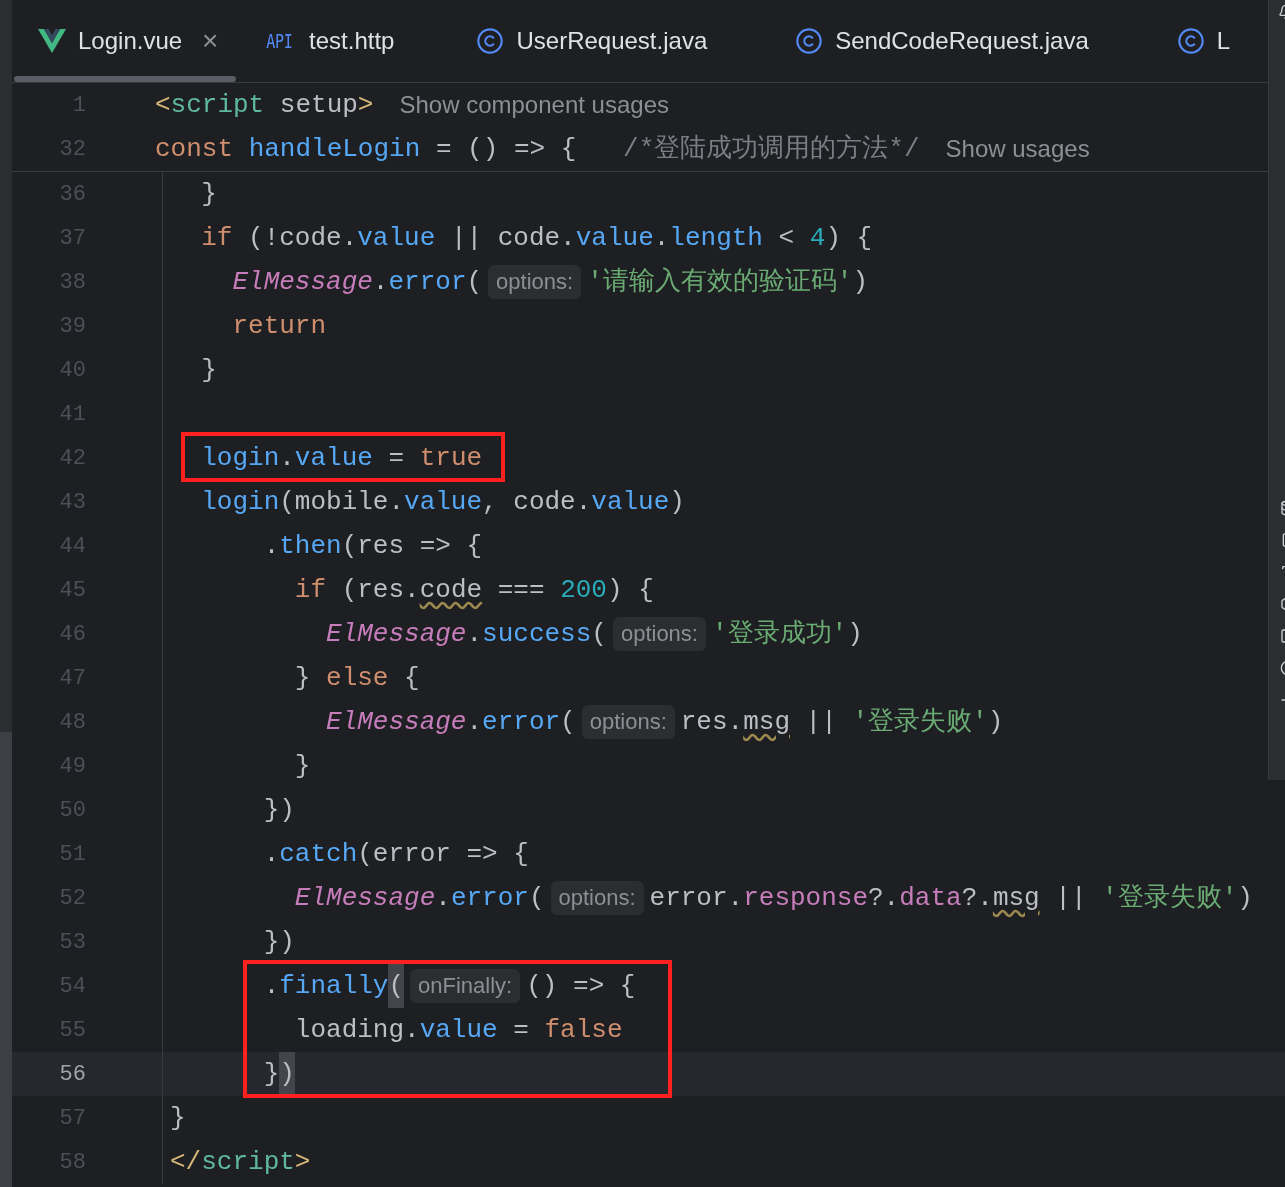 This screenshot has height=1187, width=1285. I want to click on code-token: res., so click(712, 722).